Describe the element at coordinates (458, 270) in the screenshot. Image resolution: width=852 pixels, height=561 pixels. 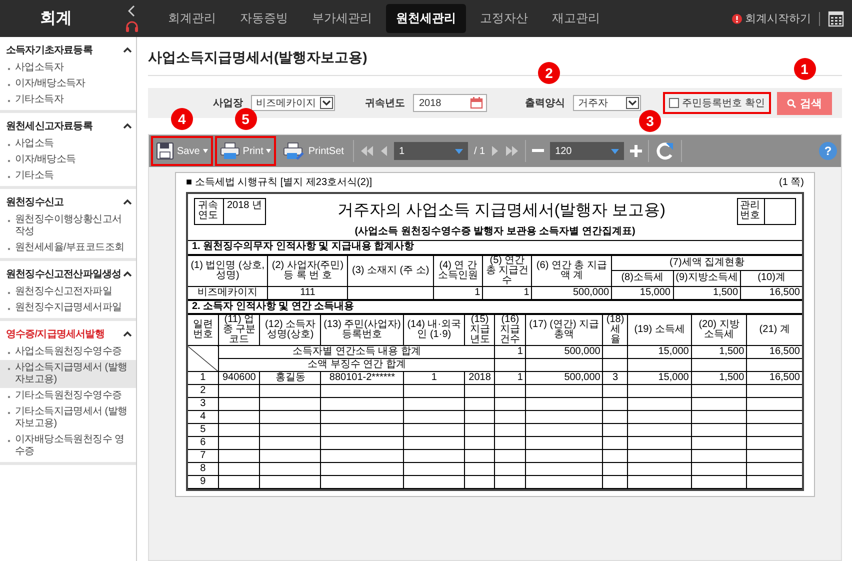
I see `column-header: (4) 연 간 소득인원` at that location.